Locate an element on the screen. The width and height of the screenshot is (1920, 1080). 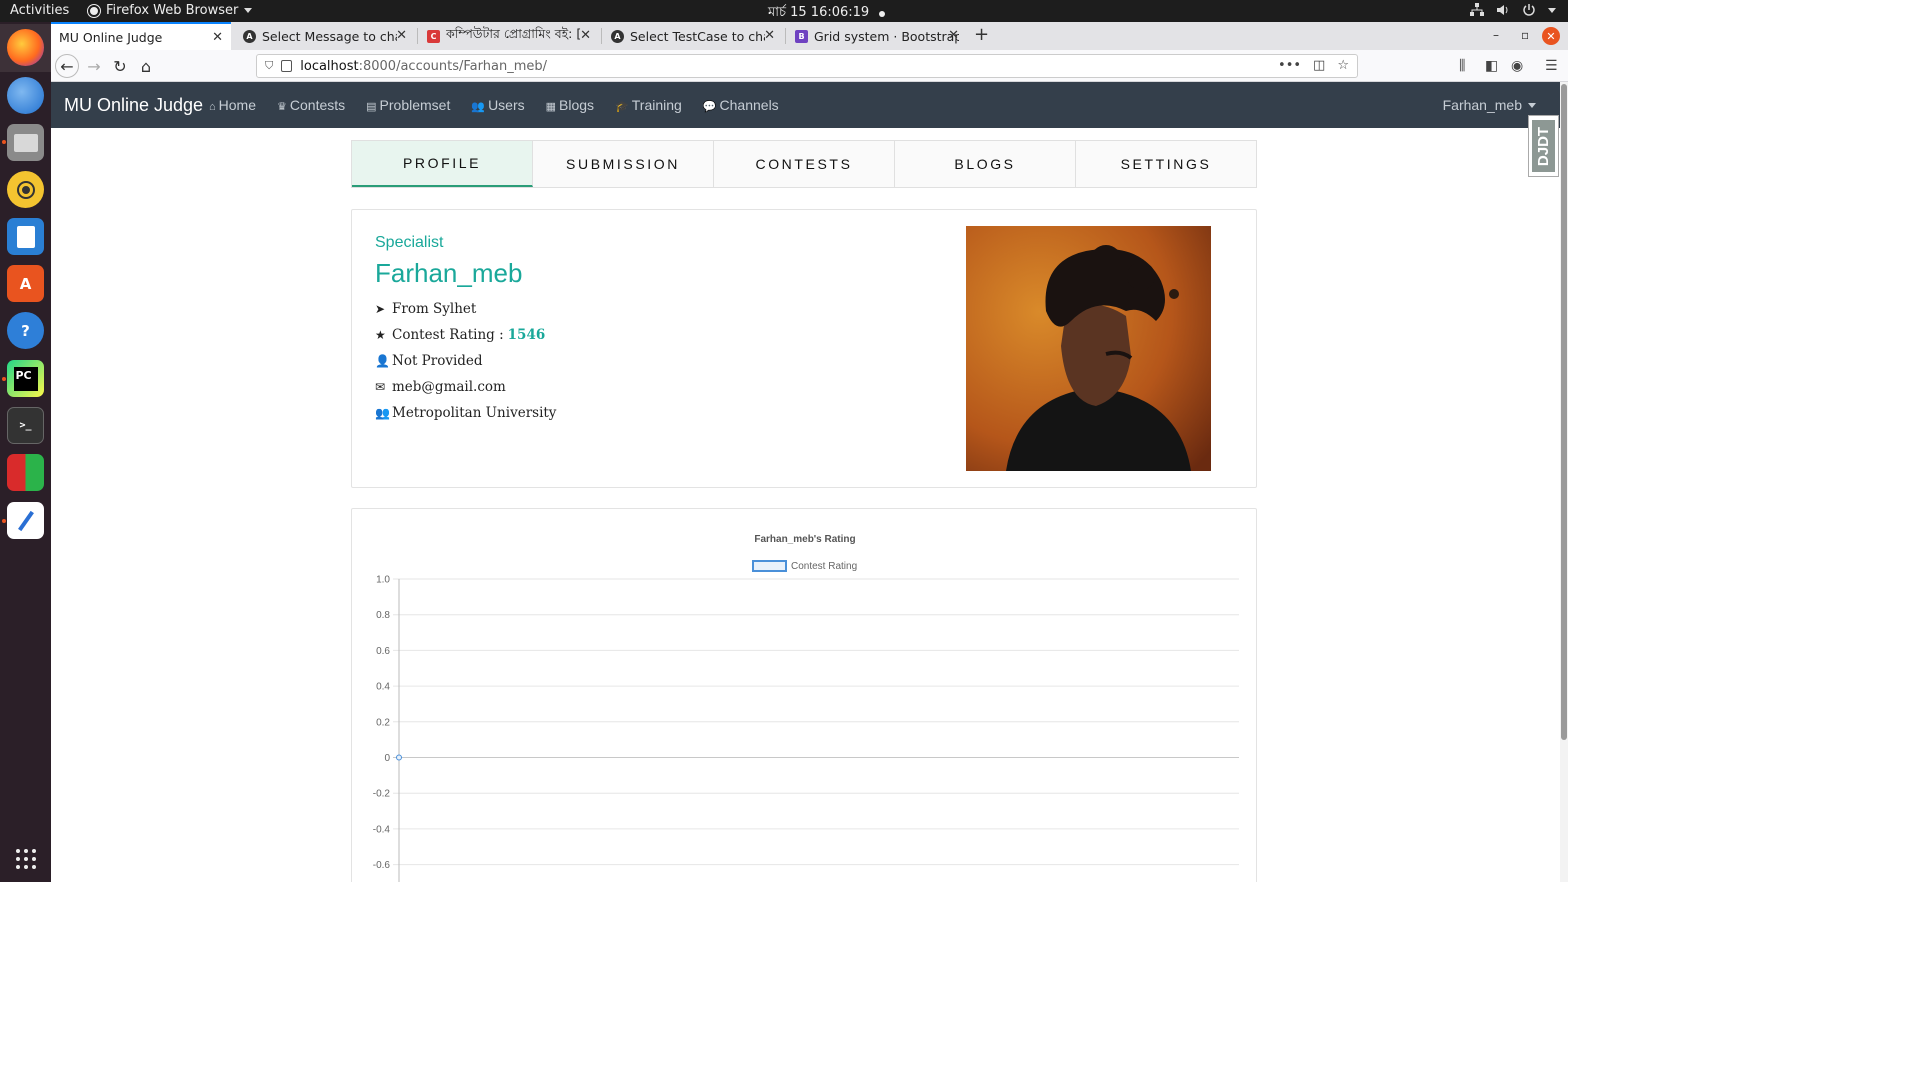
files-icon is located at coordinates (25, 142).